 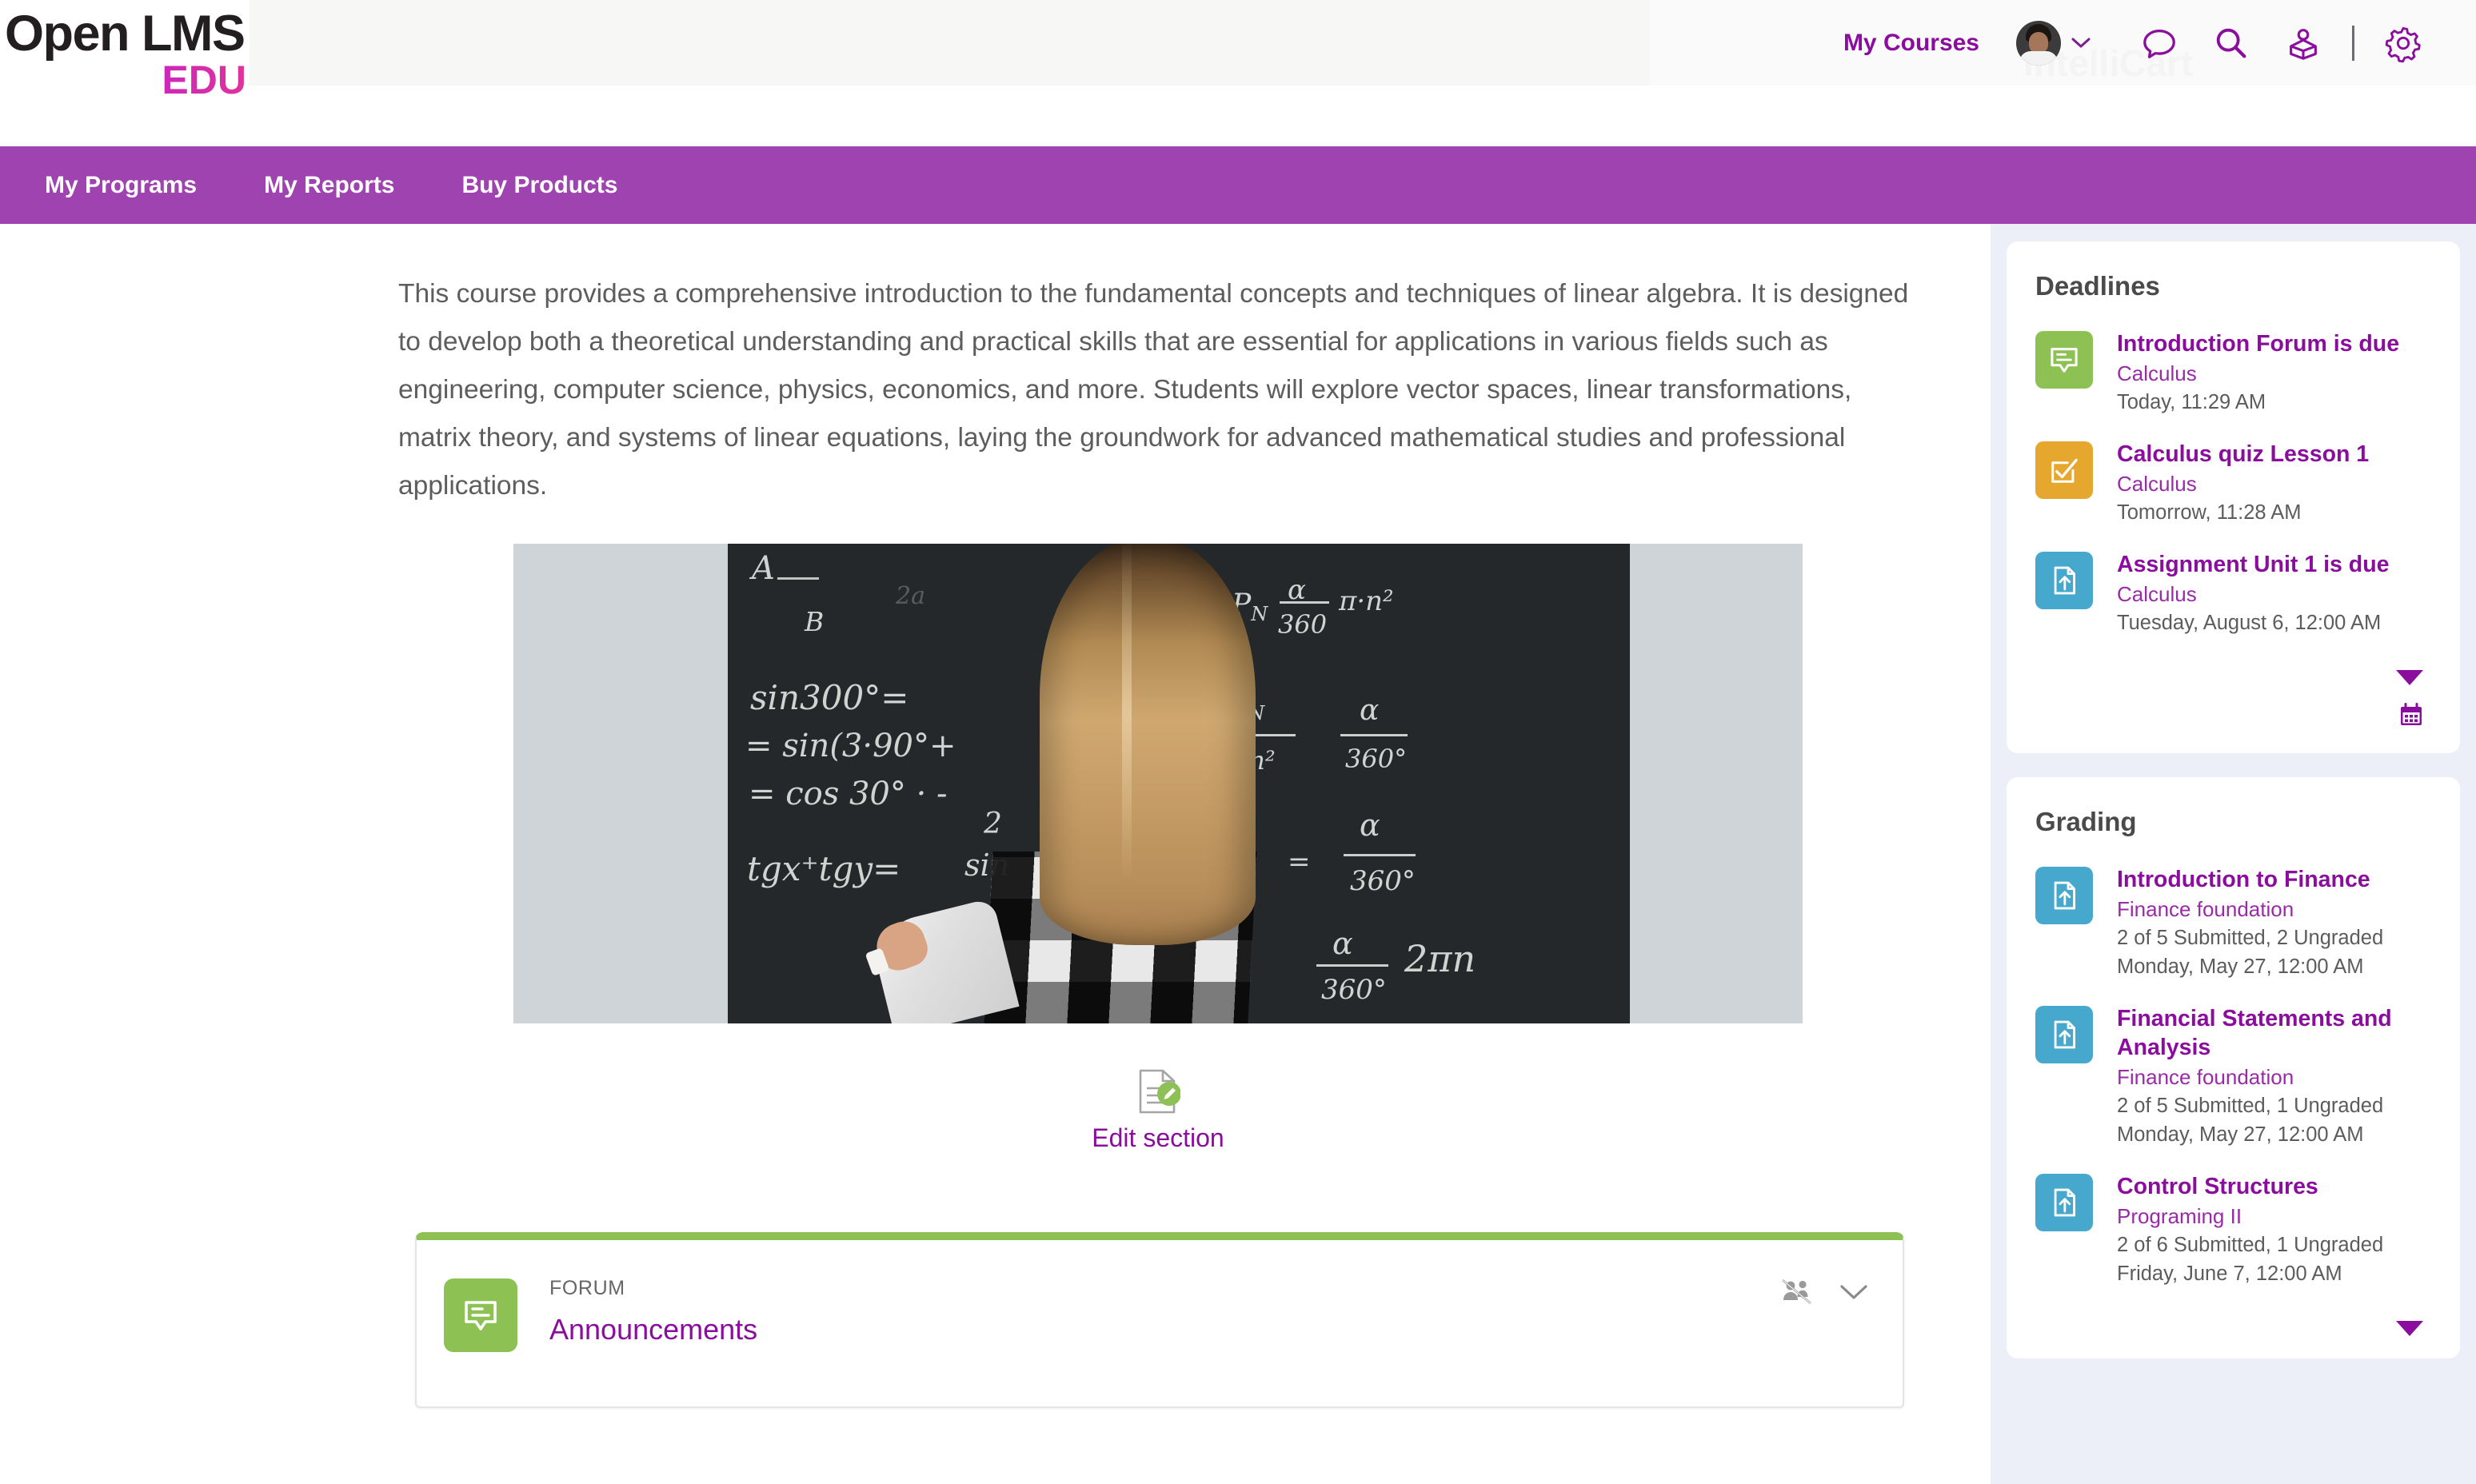 I want to click on grading-title: Grading, so click(x=2086, y=821).